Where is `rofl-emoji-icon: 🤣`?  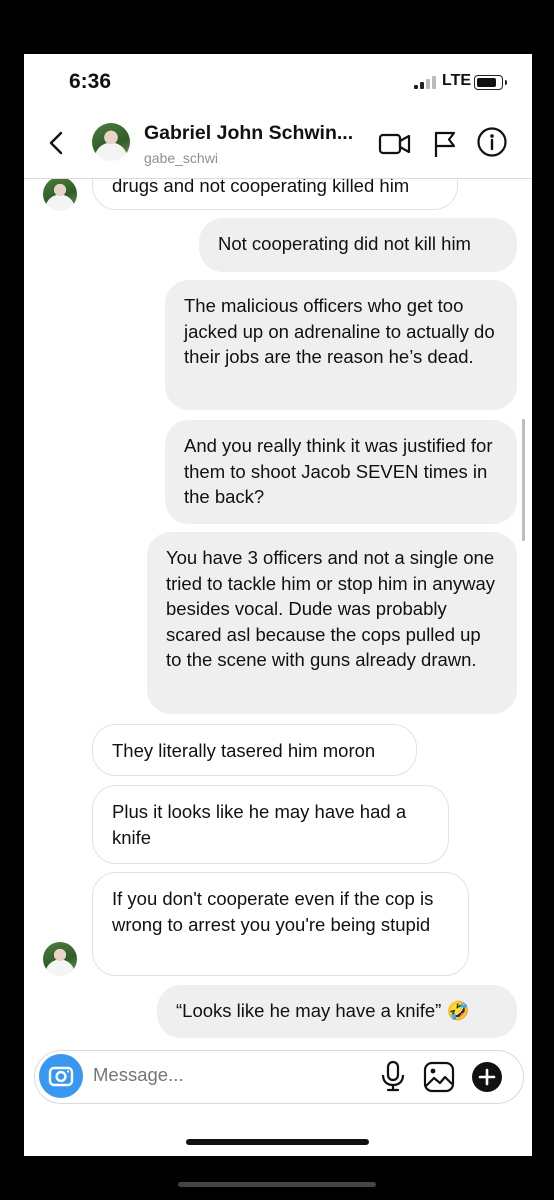 rofl-emoji-icon: 🤣 is located at coordinates (458, 1010).